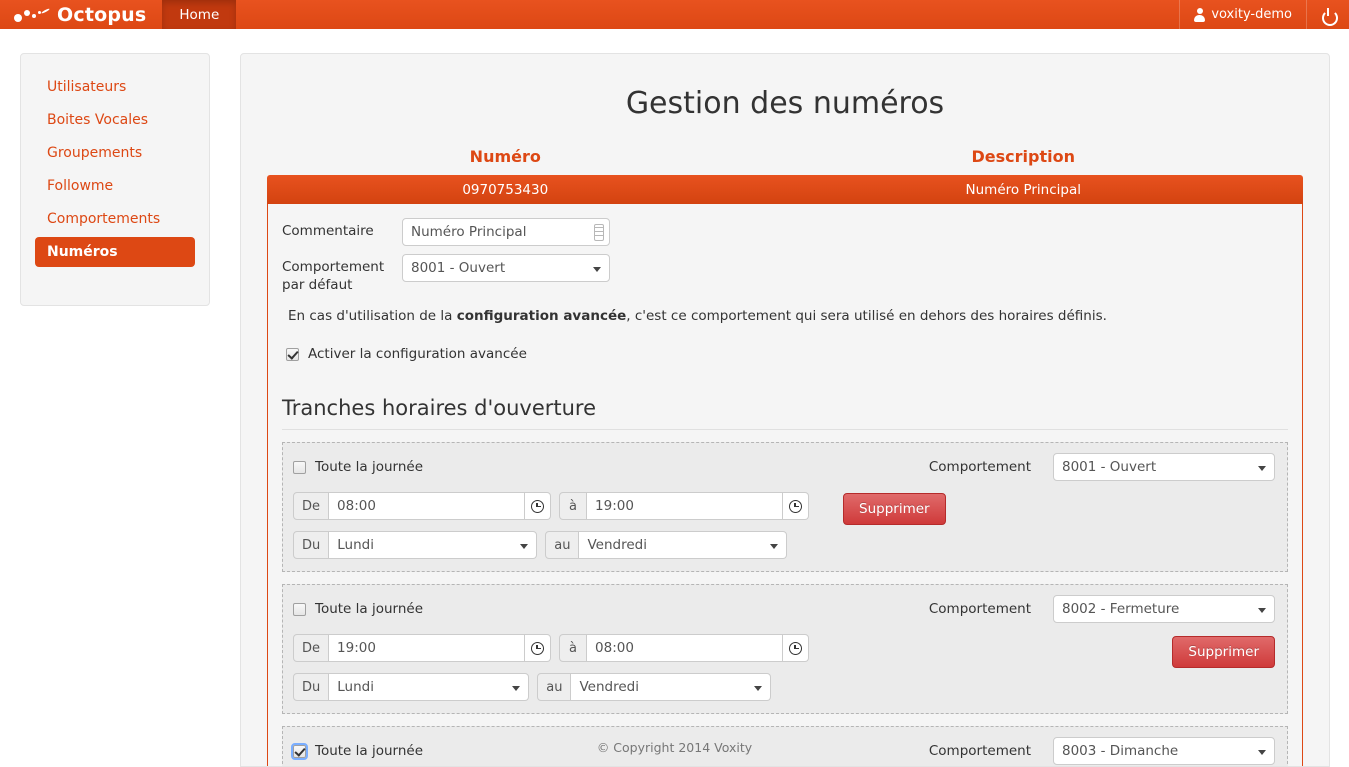  I want to click on commentaire-row: Commentaire Numéro Principal, so click(785, 232).